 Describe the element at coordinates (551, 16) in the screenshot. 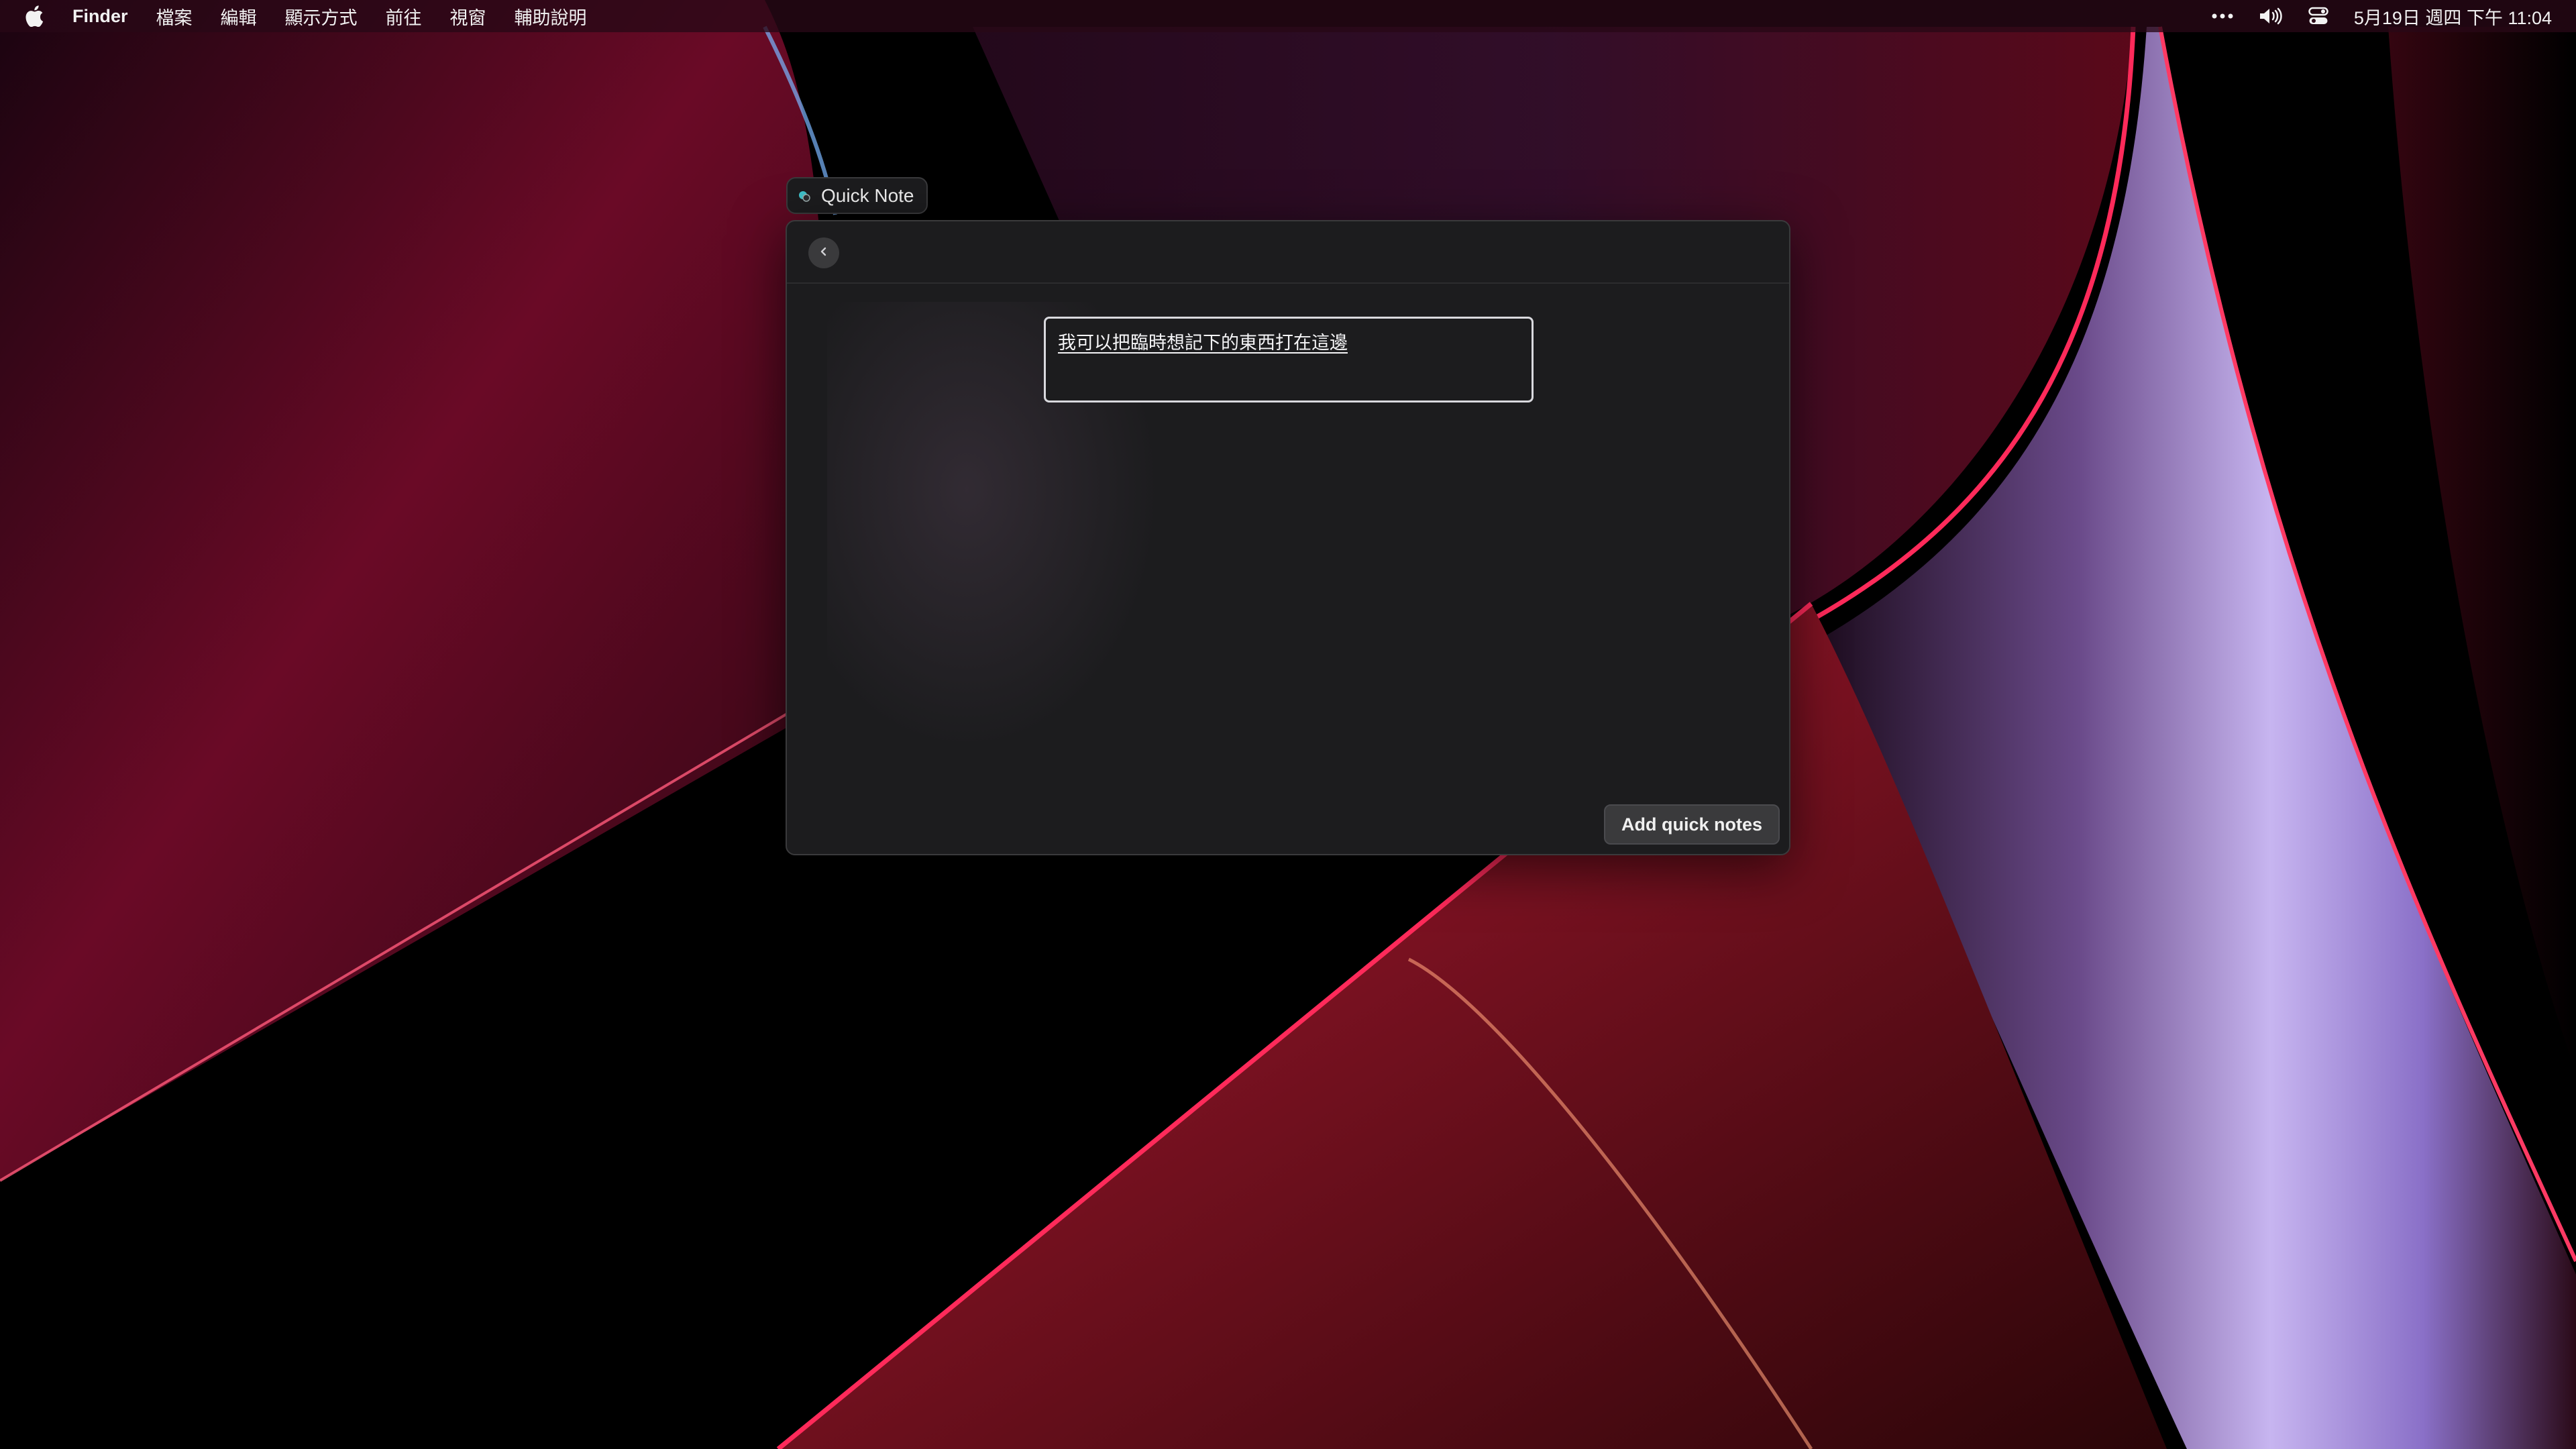

I see `menu-item-help: 輔助說明` at that location.